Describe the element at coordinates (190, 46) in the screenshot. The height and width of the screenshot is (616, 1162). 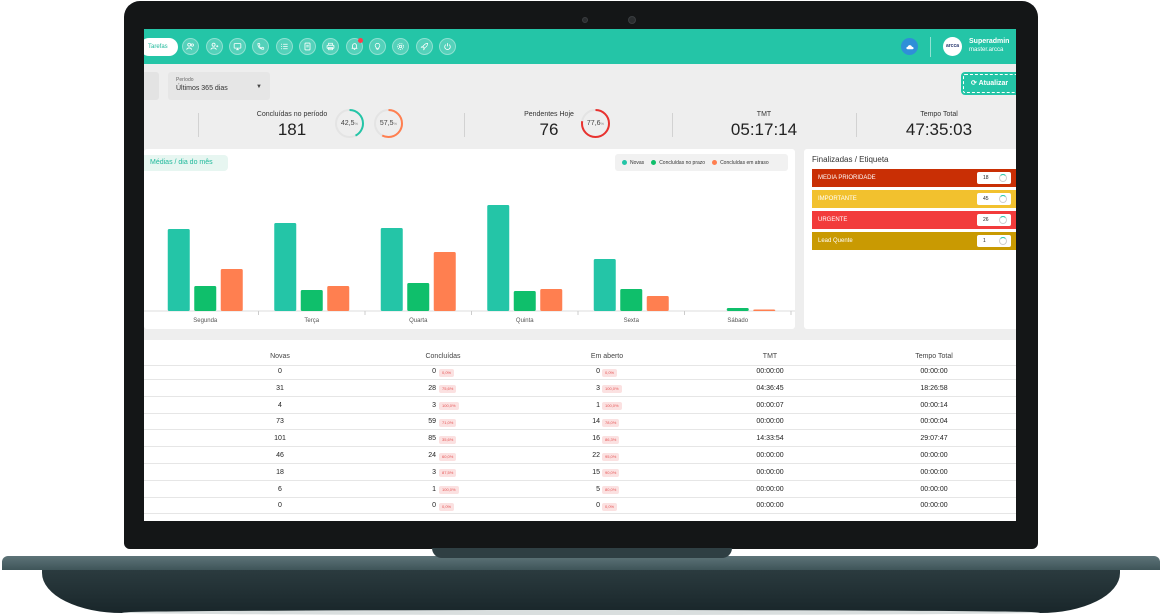
I see `users-icon` at that location.